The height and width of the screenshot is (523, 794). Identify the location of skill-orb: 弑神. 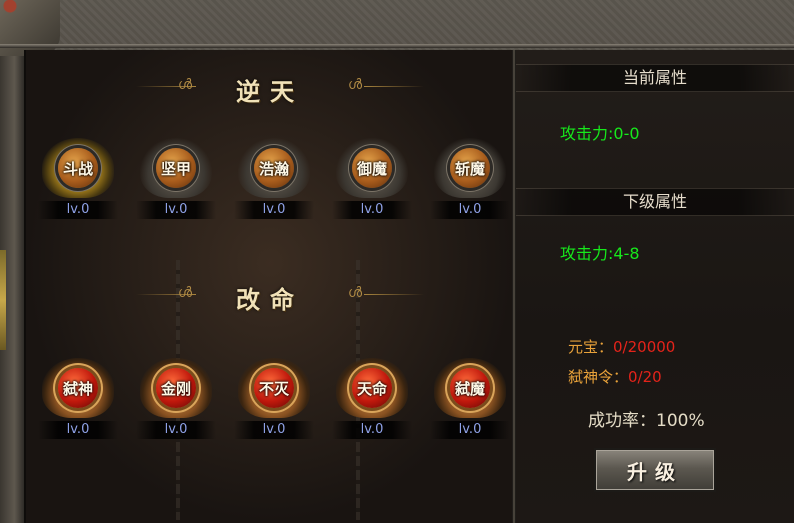
(78, 388).